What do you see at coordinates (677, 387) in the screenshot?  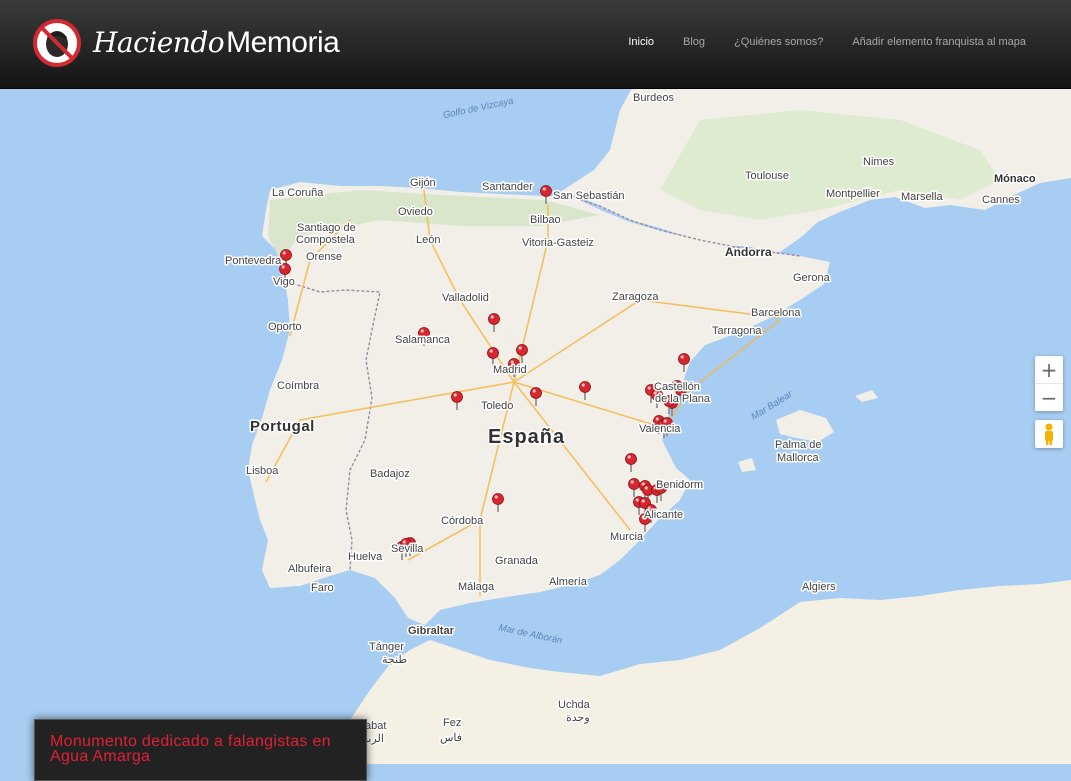 I see `city-label-castellon: Castellón` at bounding box center [677, 387].